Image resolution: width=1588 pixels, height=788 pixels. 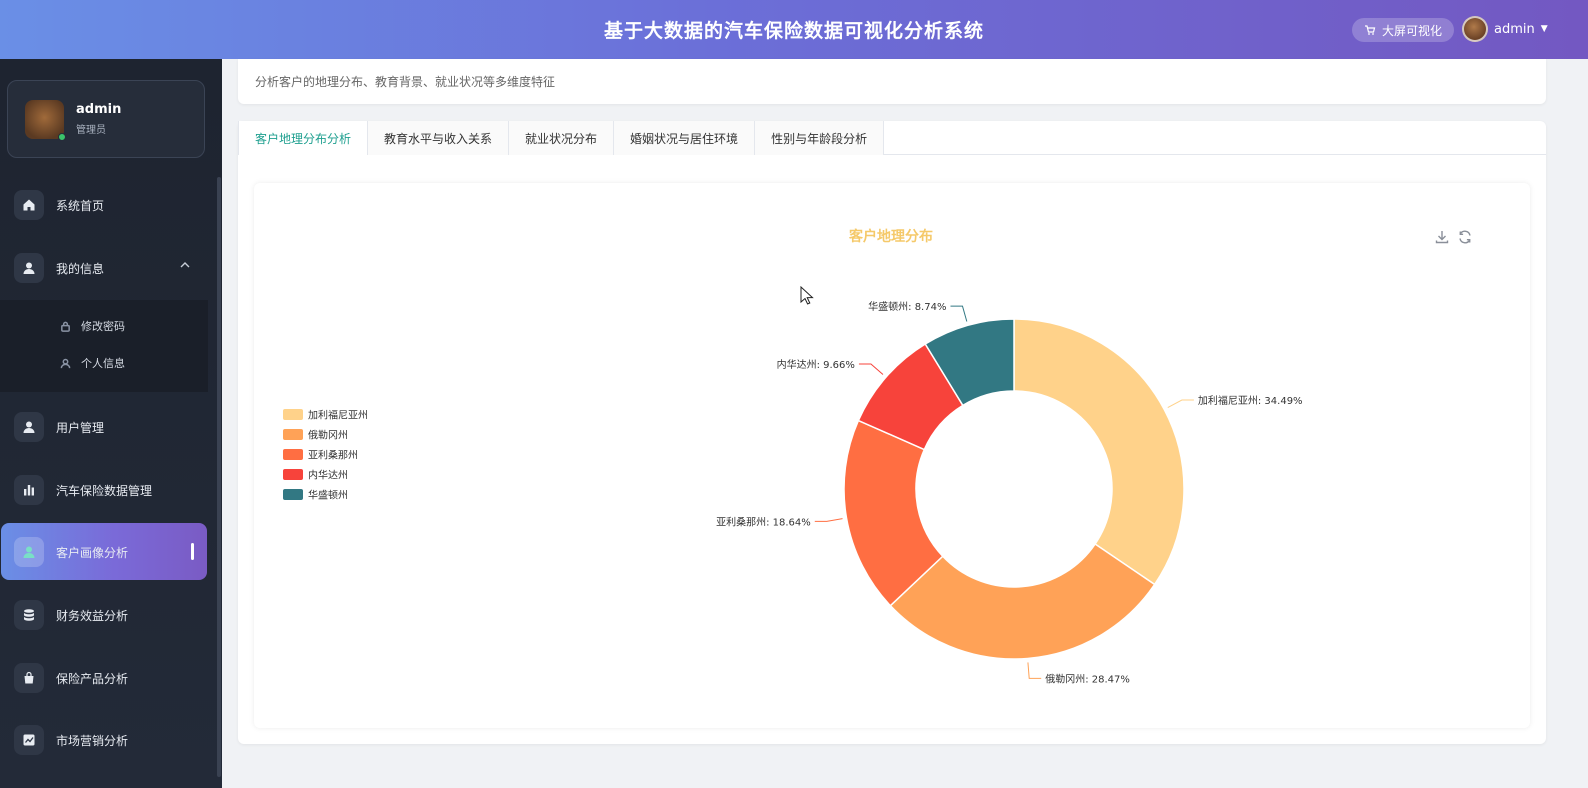 I want to click on line-chart-icon, so click(x=29, y=740).